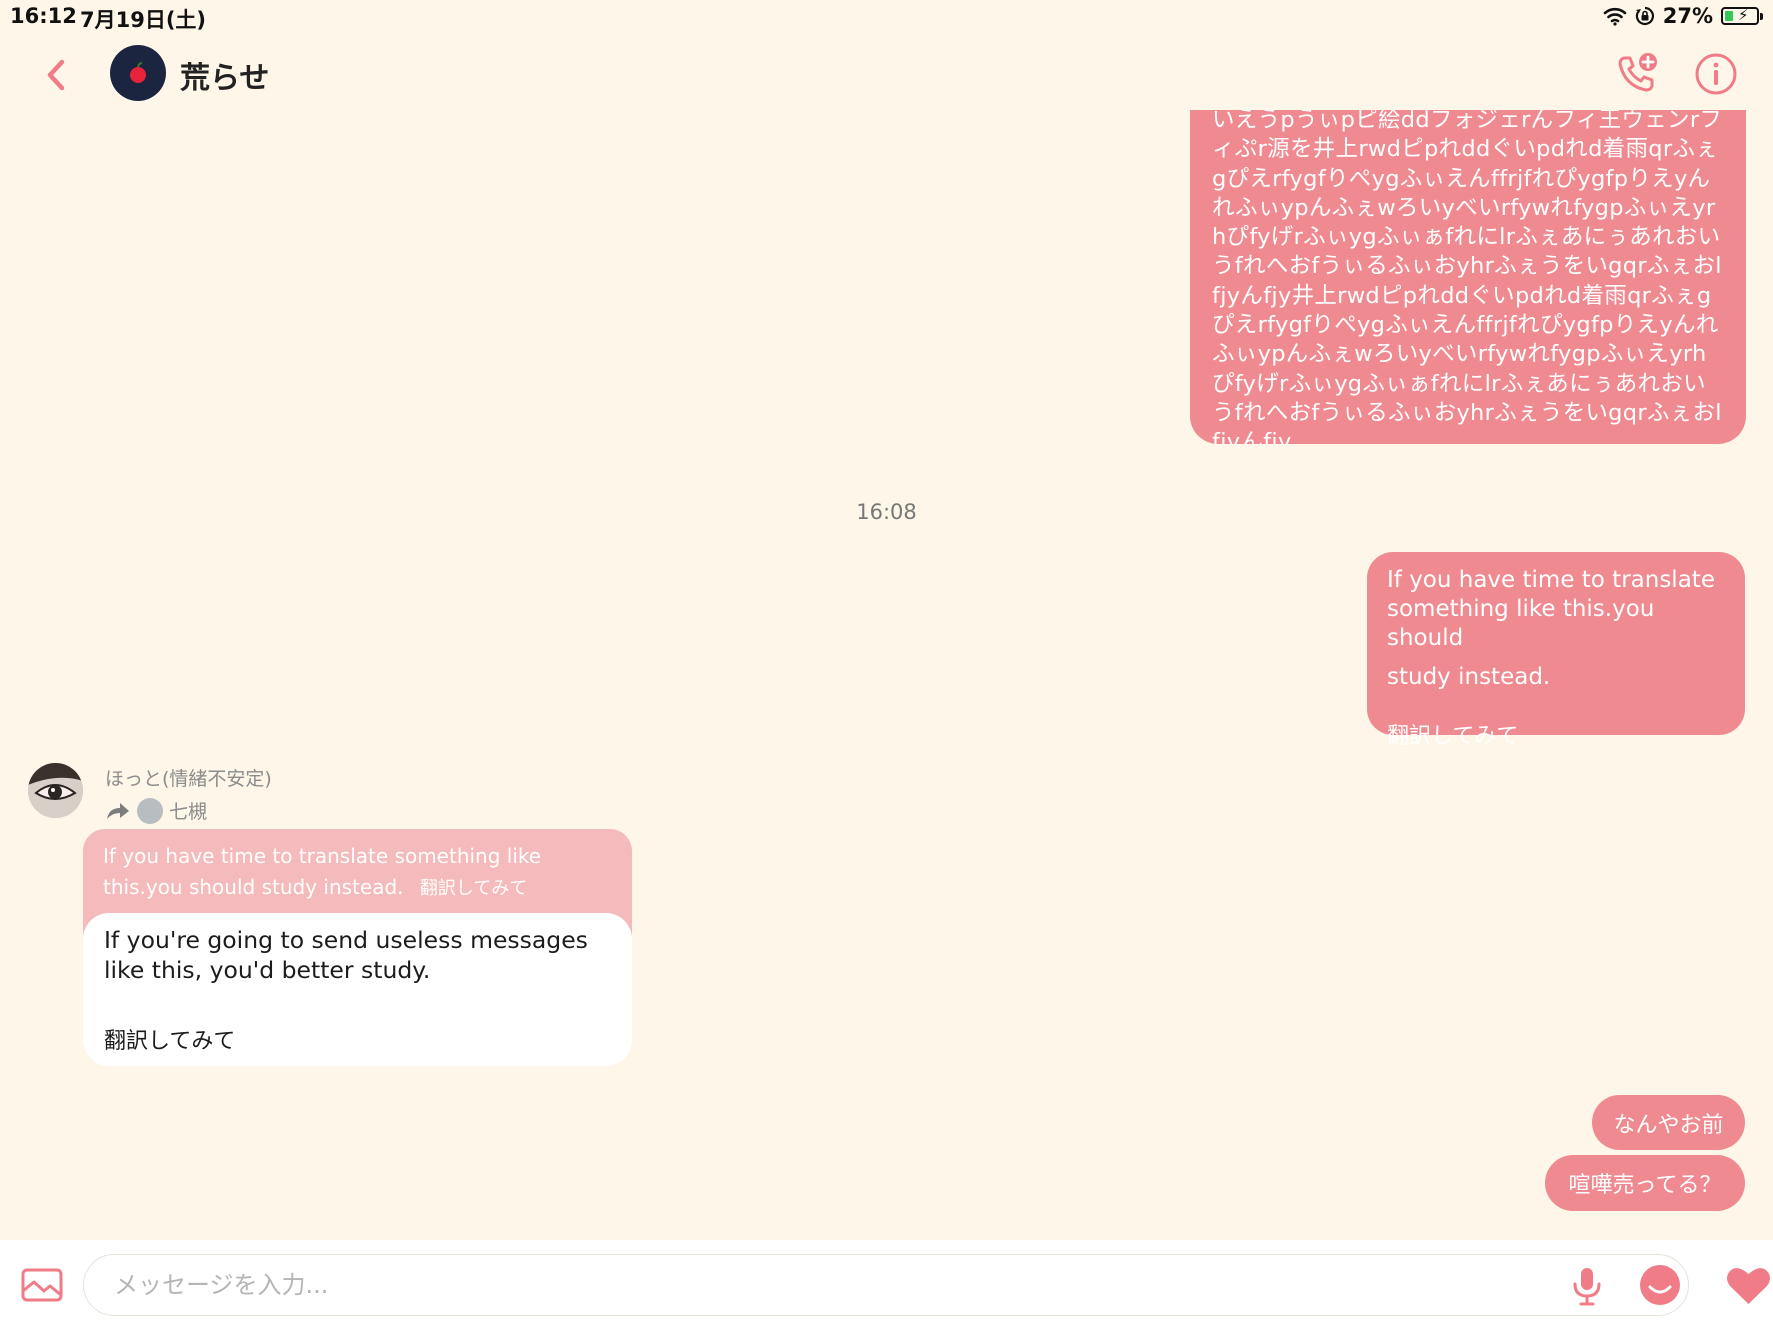 Image resolution: width=1773 pixels, height=1329 pixels. I want to click on message-text-line: If you have time to translate, so click(1551, 580).